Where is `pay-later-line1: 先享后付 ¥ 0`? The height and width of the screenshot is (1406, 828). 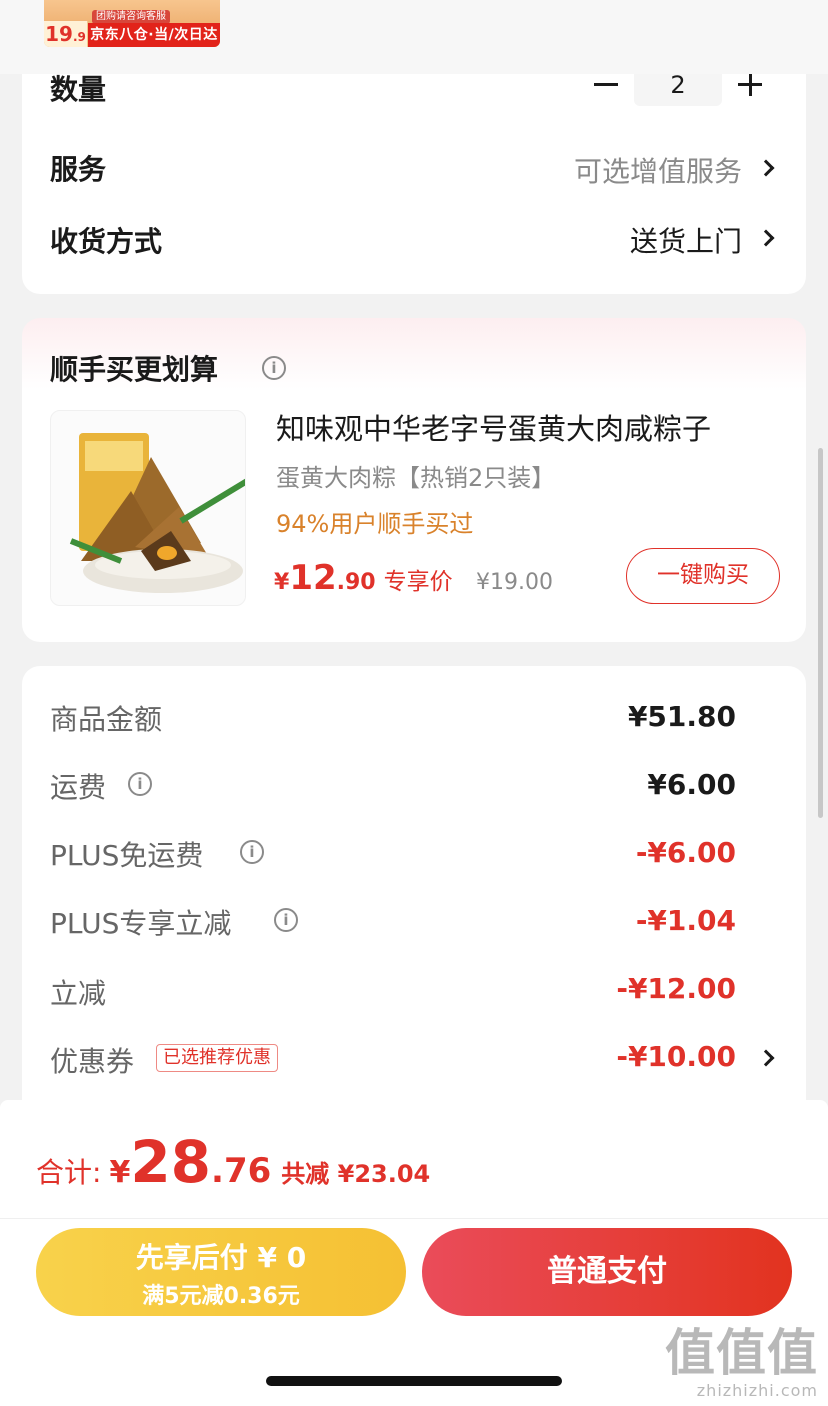 pay-later-line1: 先享后付 ¥ 0 is located at coordinates (221, 1257).